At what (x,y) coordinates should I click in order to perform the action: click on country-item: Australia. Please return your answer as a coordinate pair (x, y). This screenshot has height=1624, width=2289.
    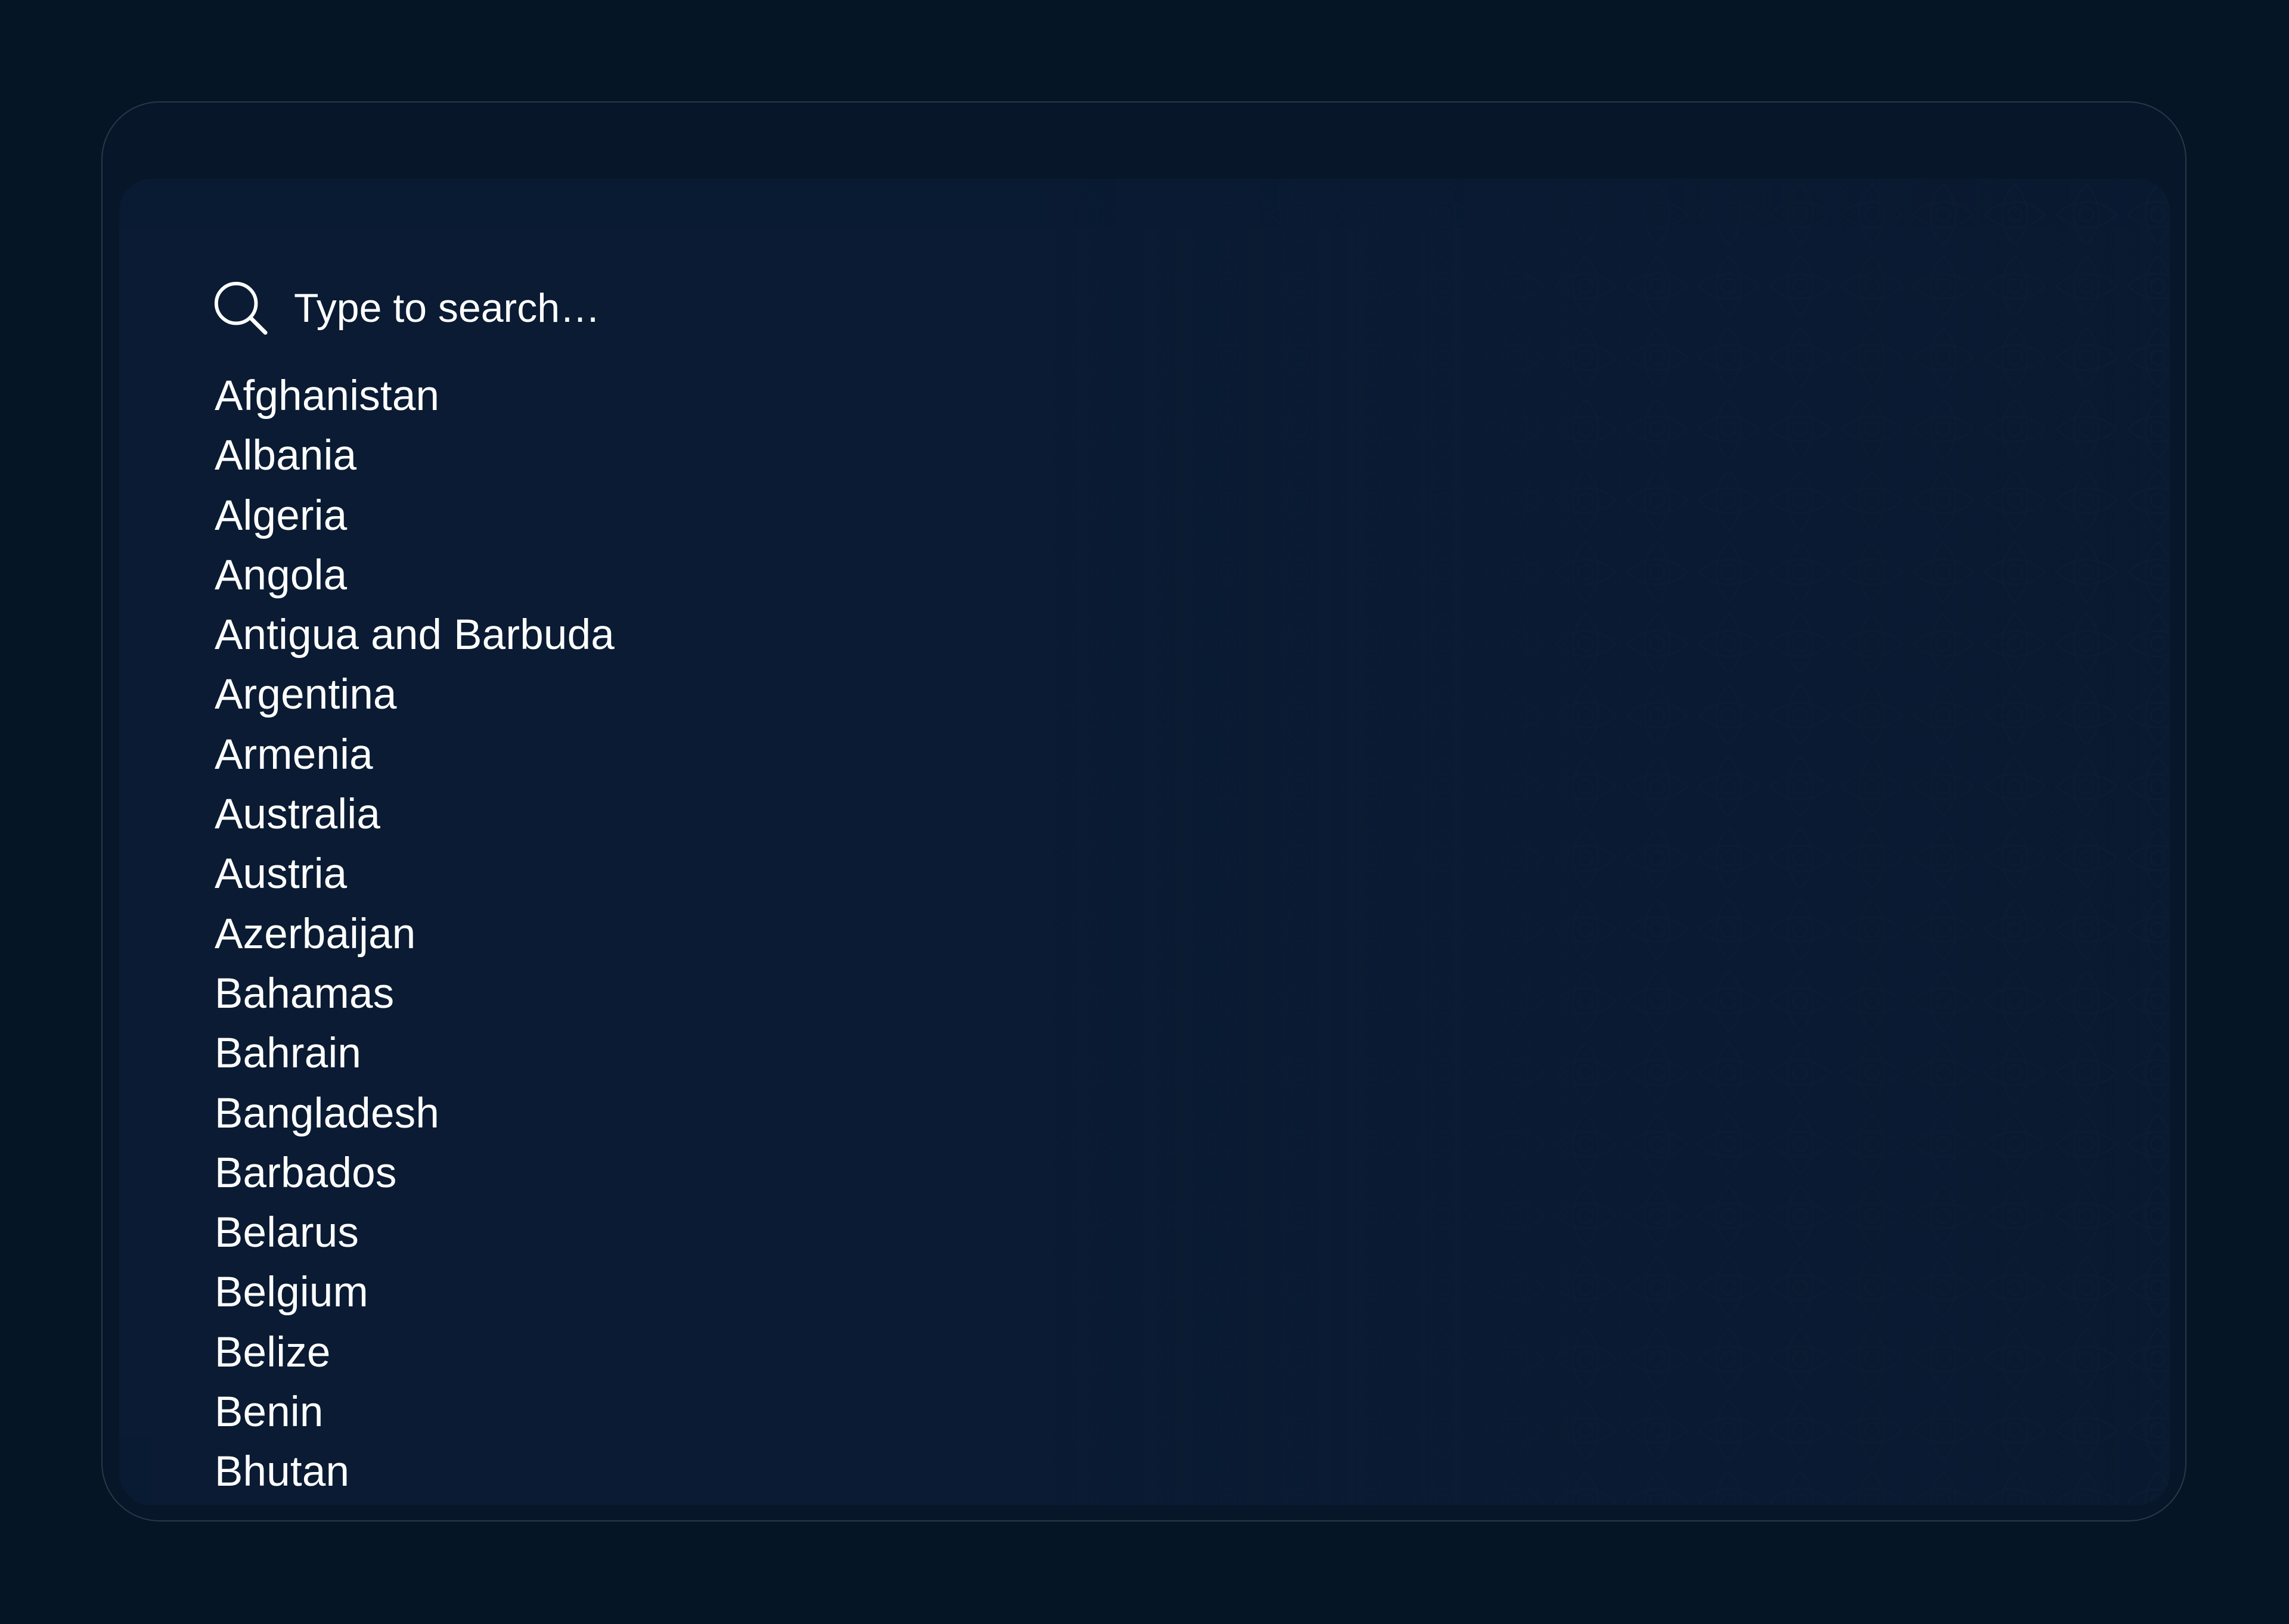
    Looking at the image, I should click on (415, 814).